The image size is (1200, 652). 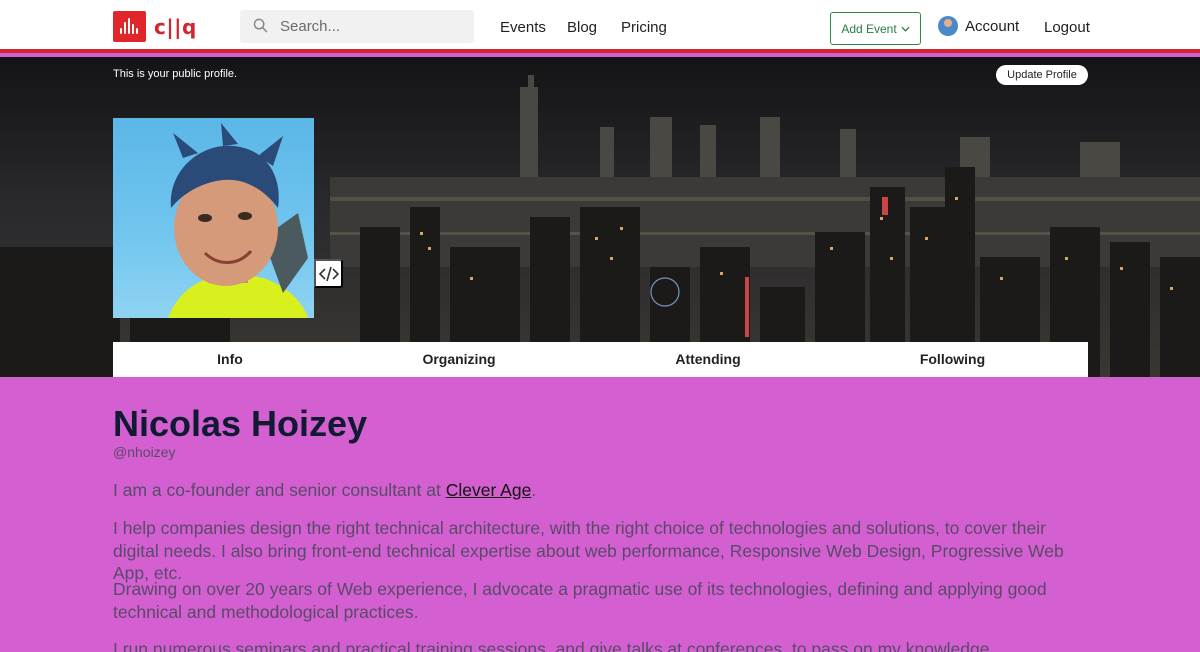 What do you see at coordinates (1042, 75) in the screenshot?
I see `update-profile-button: Update Profile` at bounding box center [1042, 75].